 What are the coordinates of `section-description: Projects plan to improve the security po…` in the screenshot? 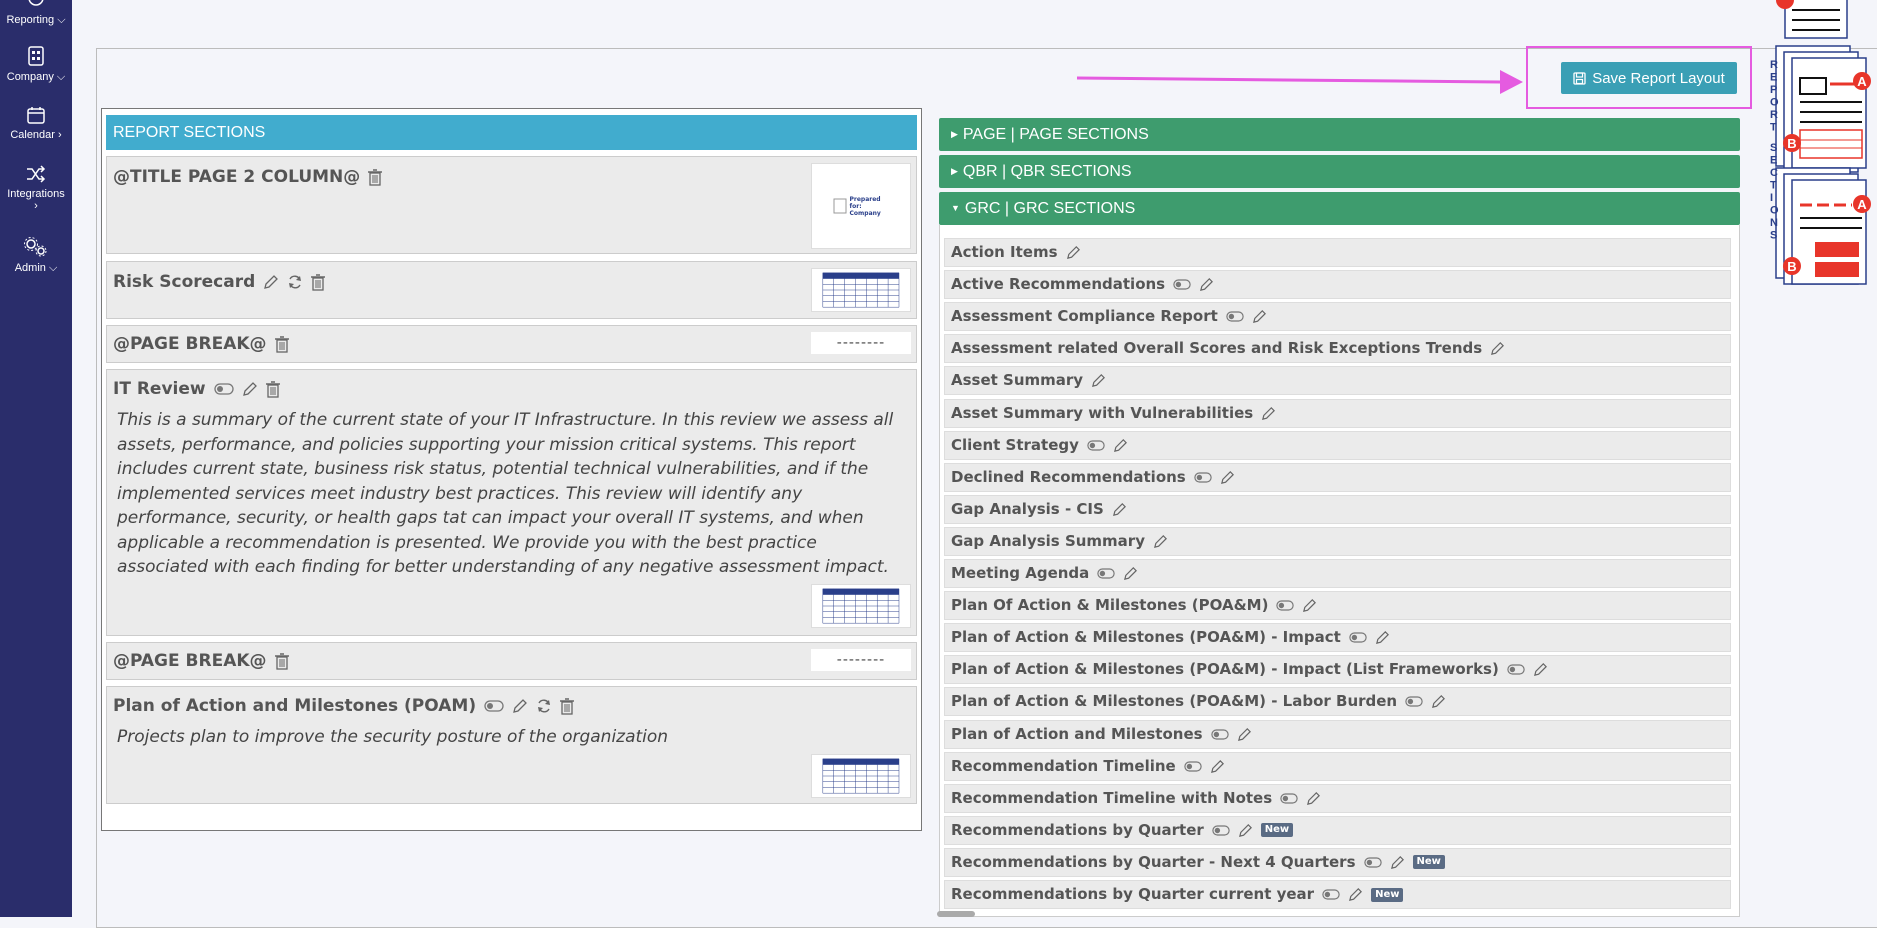 It's located at (393, 737).